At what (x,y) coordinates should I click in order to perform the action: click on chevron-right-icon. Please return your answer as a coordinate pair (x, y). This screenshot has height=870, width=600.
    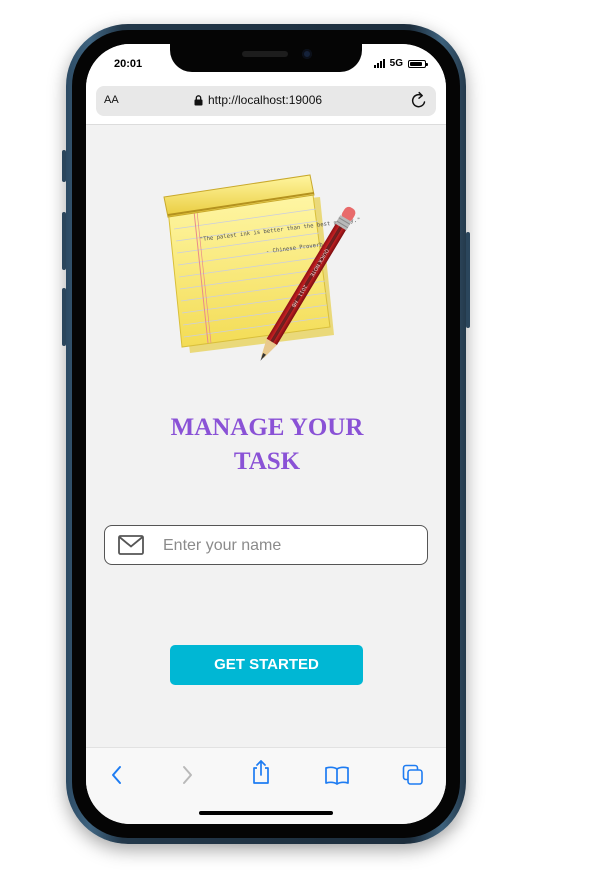
    Looking at the image, I should click on (187, 775).